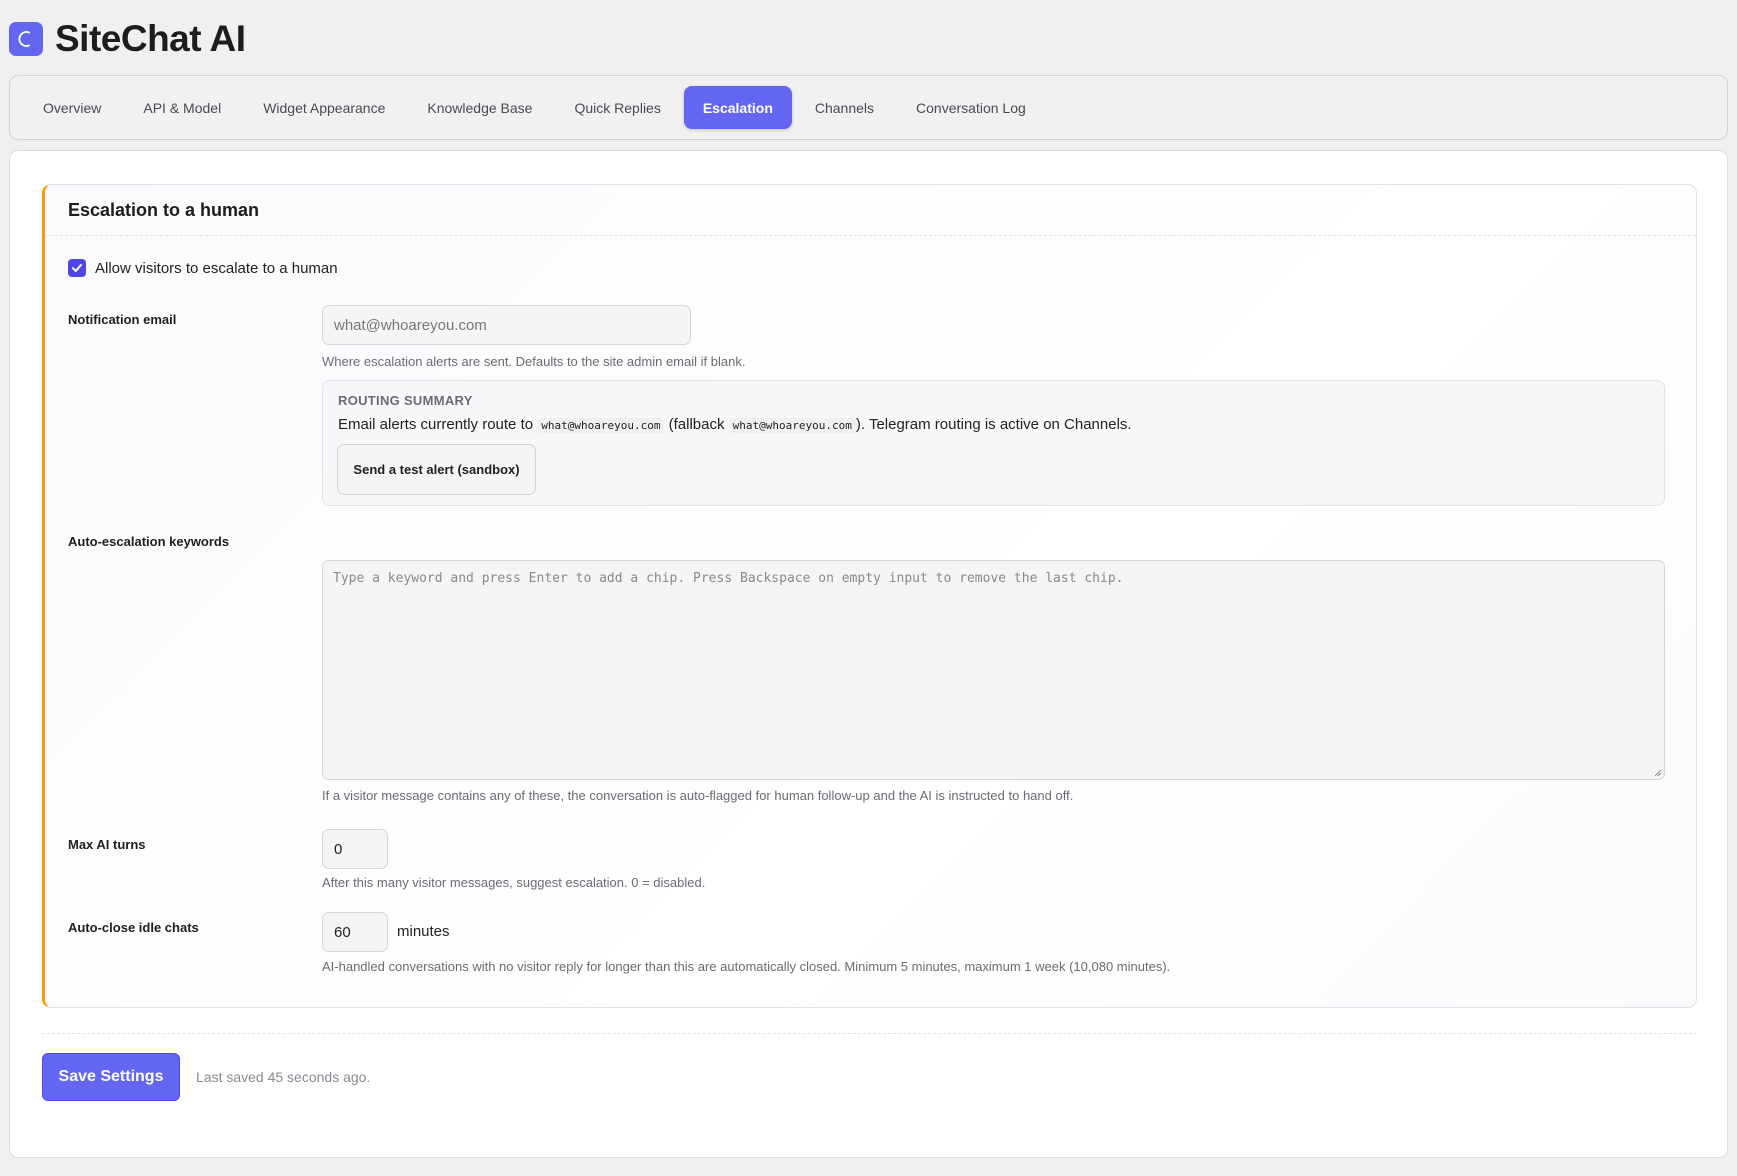  Describe the element at coordinates (133, 927) in the screenshot. I see `auto-close-label: Auto-close idle chats` at that location.